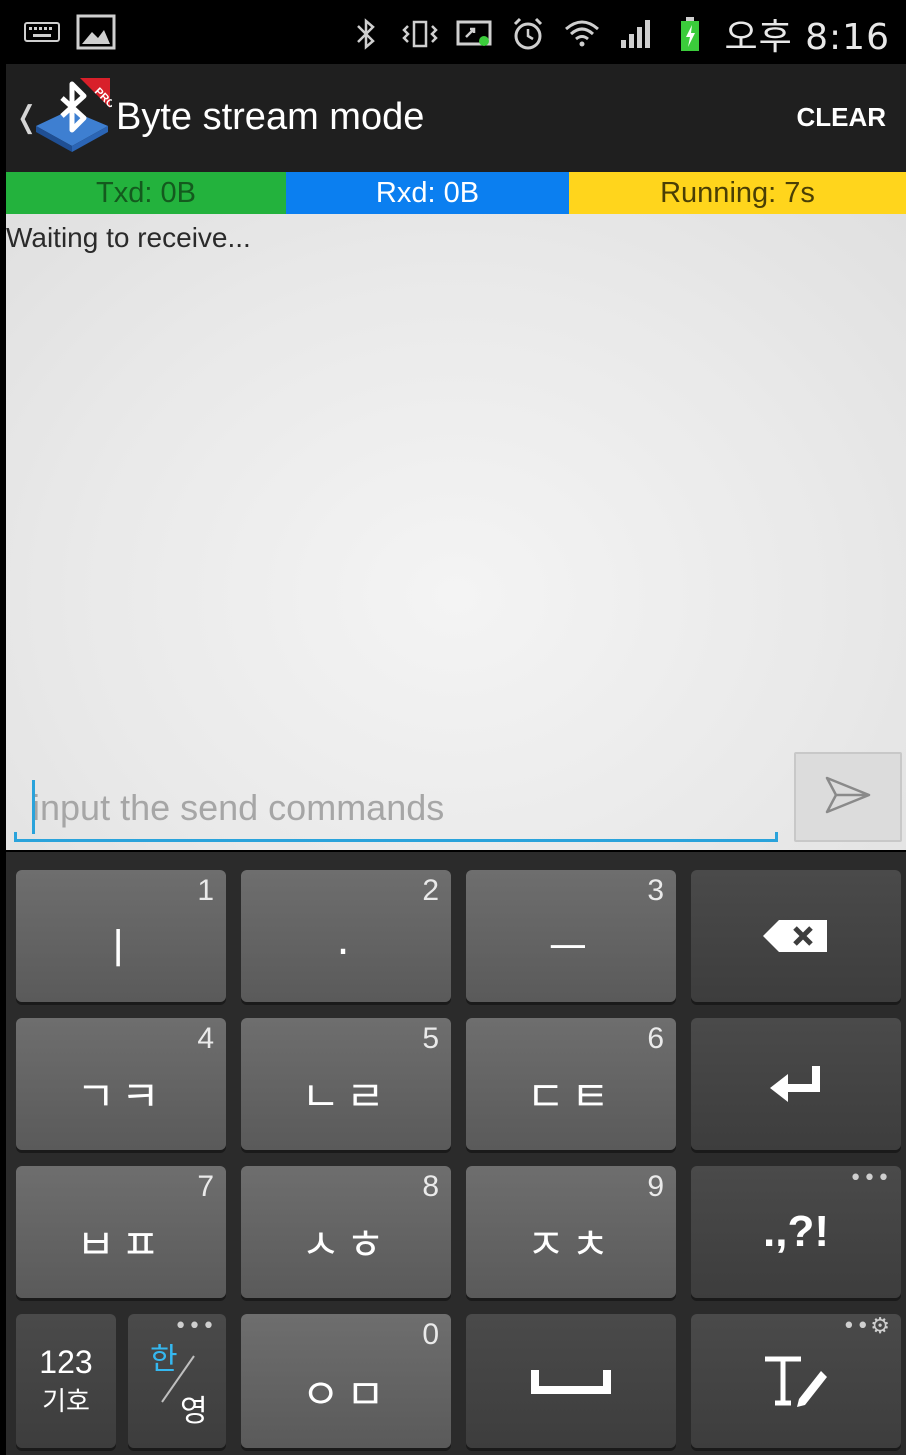  Describe the element at coordinates (396, 837) in the screenshot. I see `input-underline` at that location.